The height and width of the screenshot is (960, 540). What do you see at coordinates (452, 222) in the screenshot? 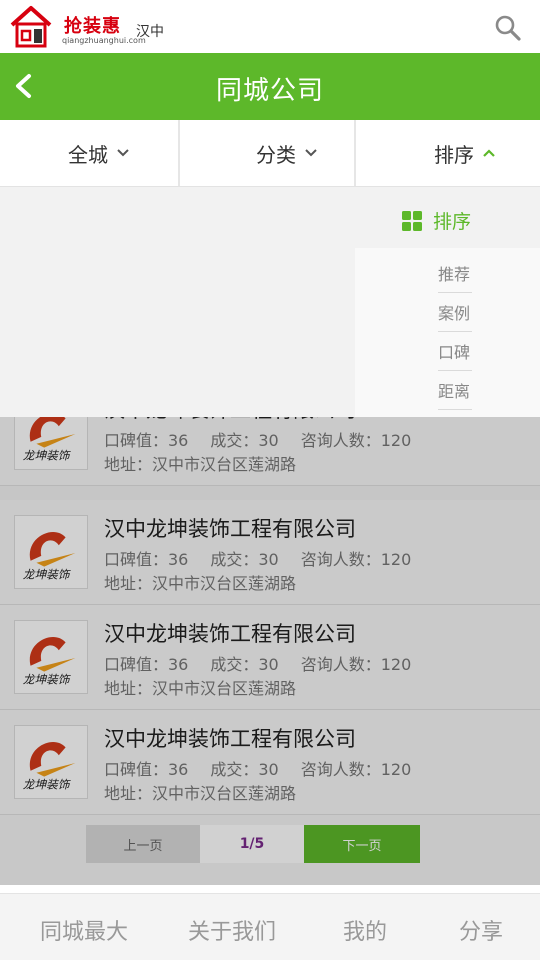
I see `sort-heading-label: 排序` at bounding box center [452, 222].